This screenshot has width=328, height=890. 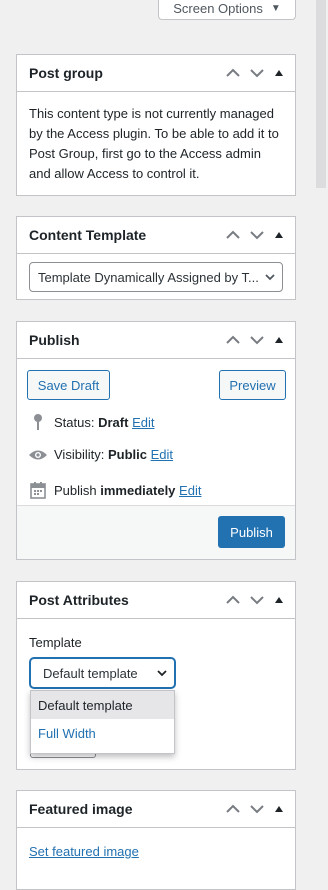 I want to click on featured-image-header: Featured image, so click(x=156, y=809).